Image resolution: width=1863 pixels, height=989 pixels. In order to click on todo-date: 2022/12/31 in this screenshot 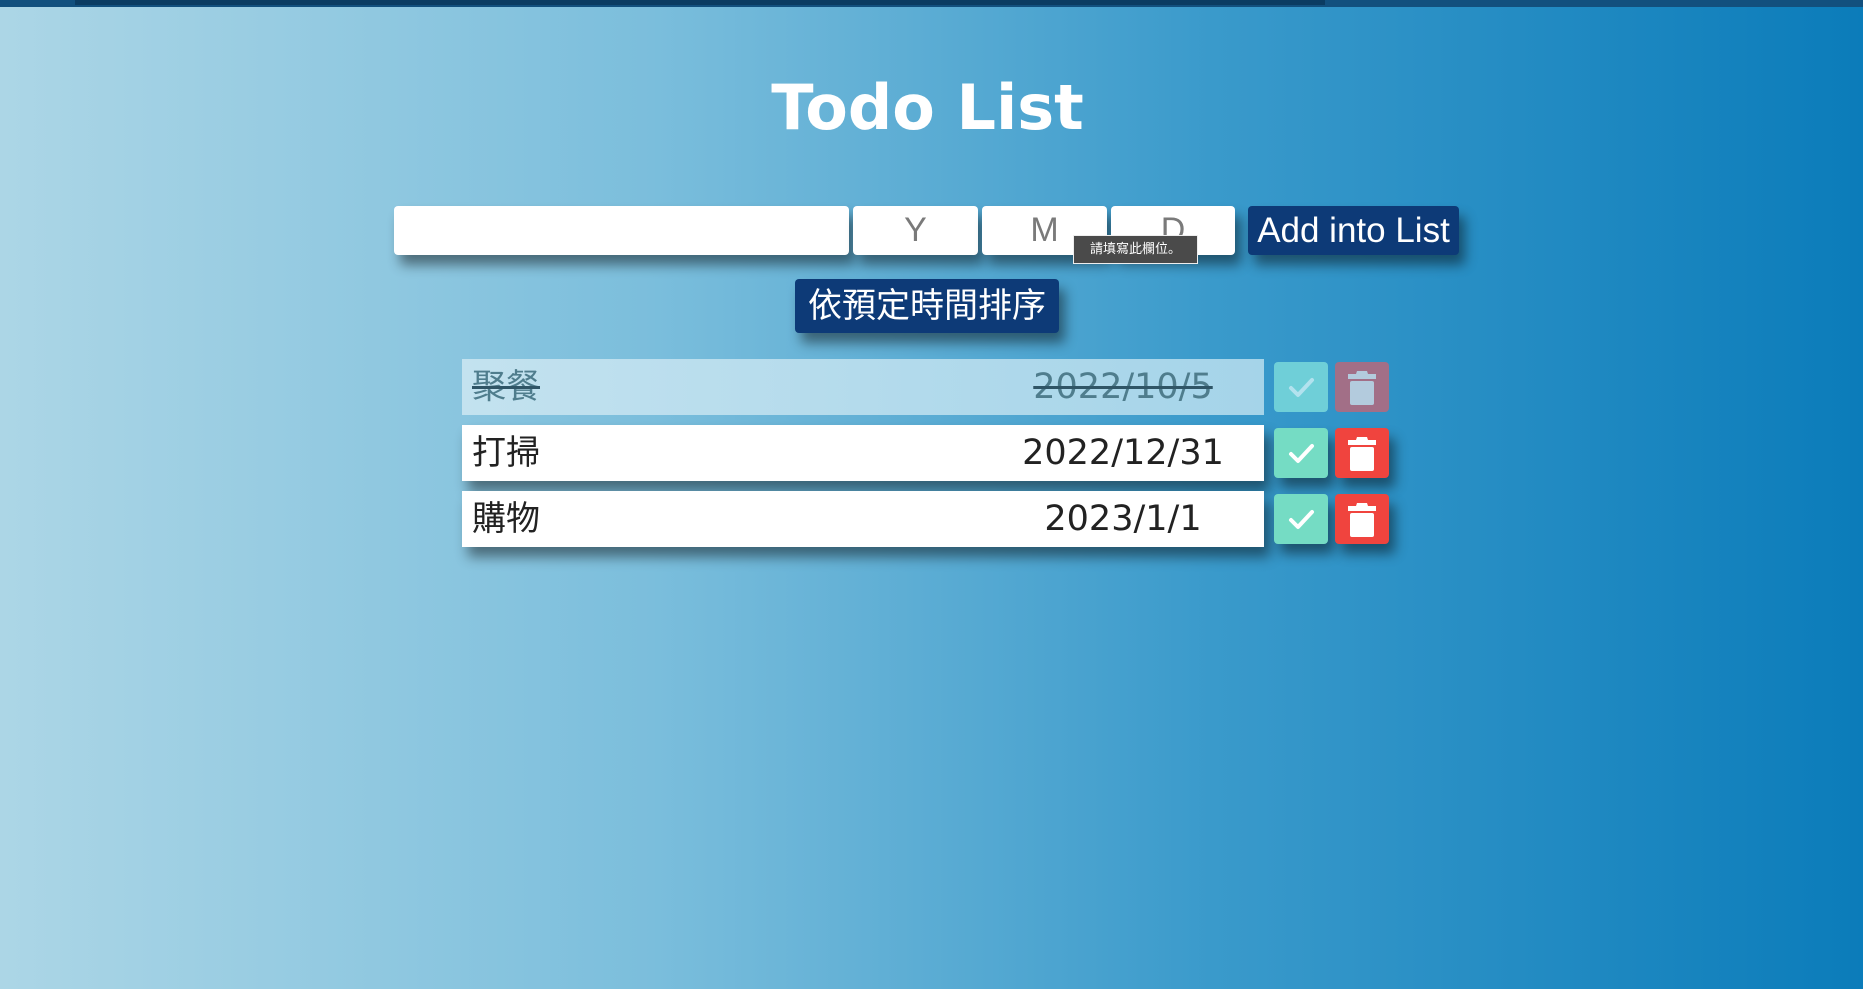, I will do `click(1123, 453)`.